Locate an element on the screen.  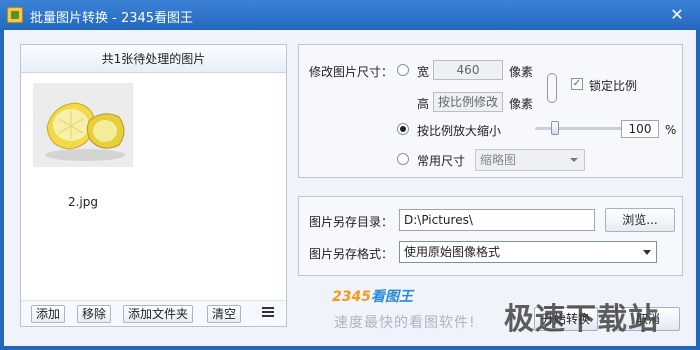
common-size-label: 常用尺寸 is located at coordinates (441, 161).